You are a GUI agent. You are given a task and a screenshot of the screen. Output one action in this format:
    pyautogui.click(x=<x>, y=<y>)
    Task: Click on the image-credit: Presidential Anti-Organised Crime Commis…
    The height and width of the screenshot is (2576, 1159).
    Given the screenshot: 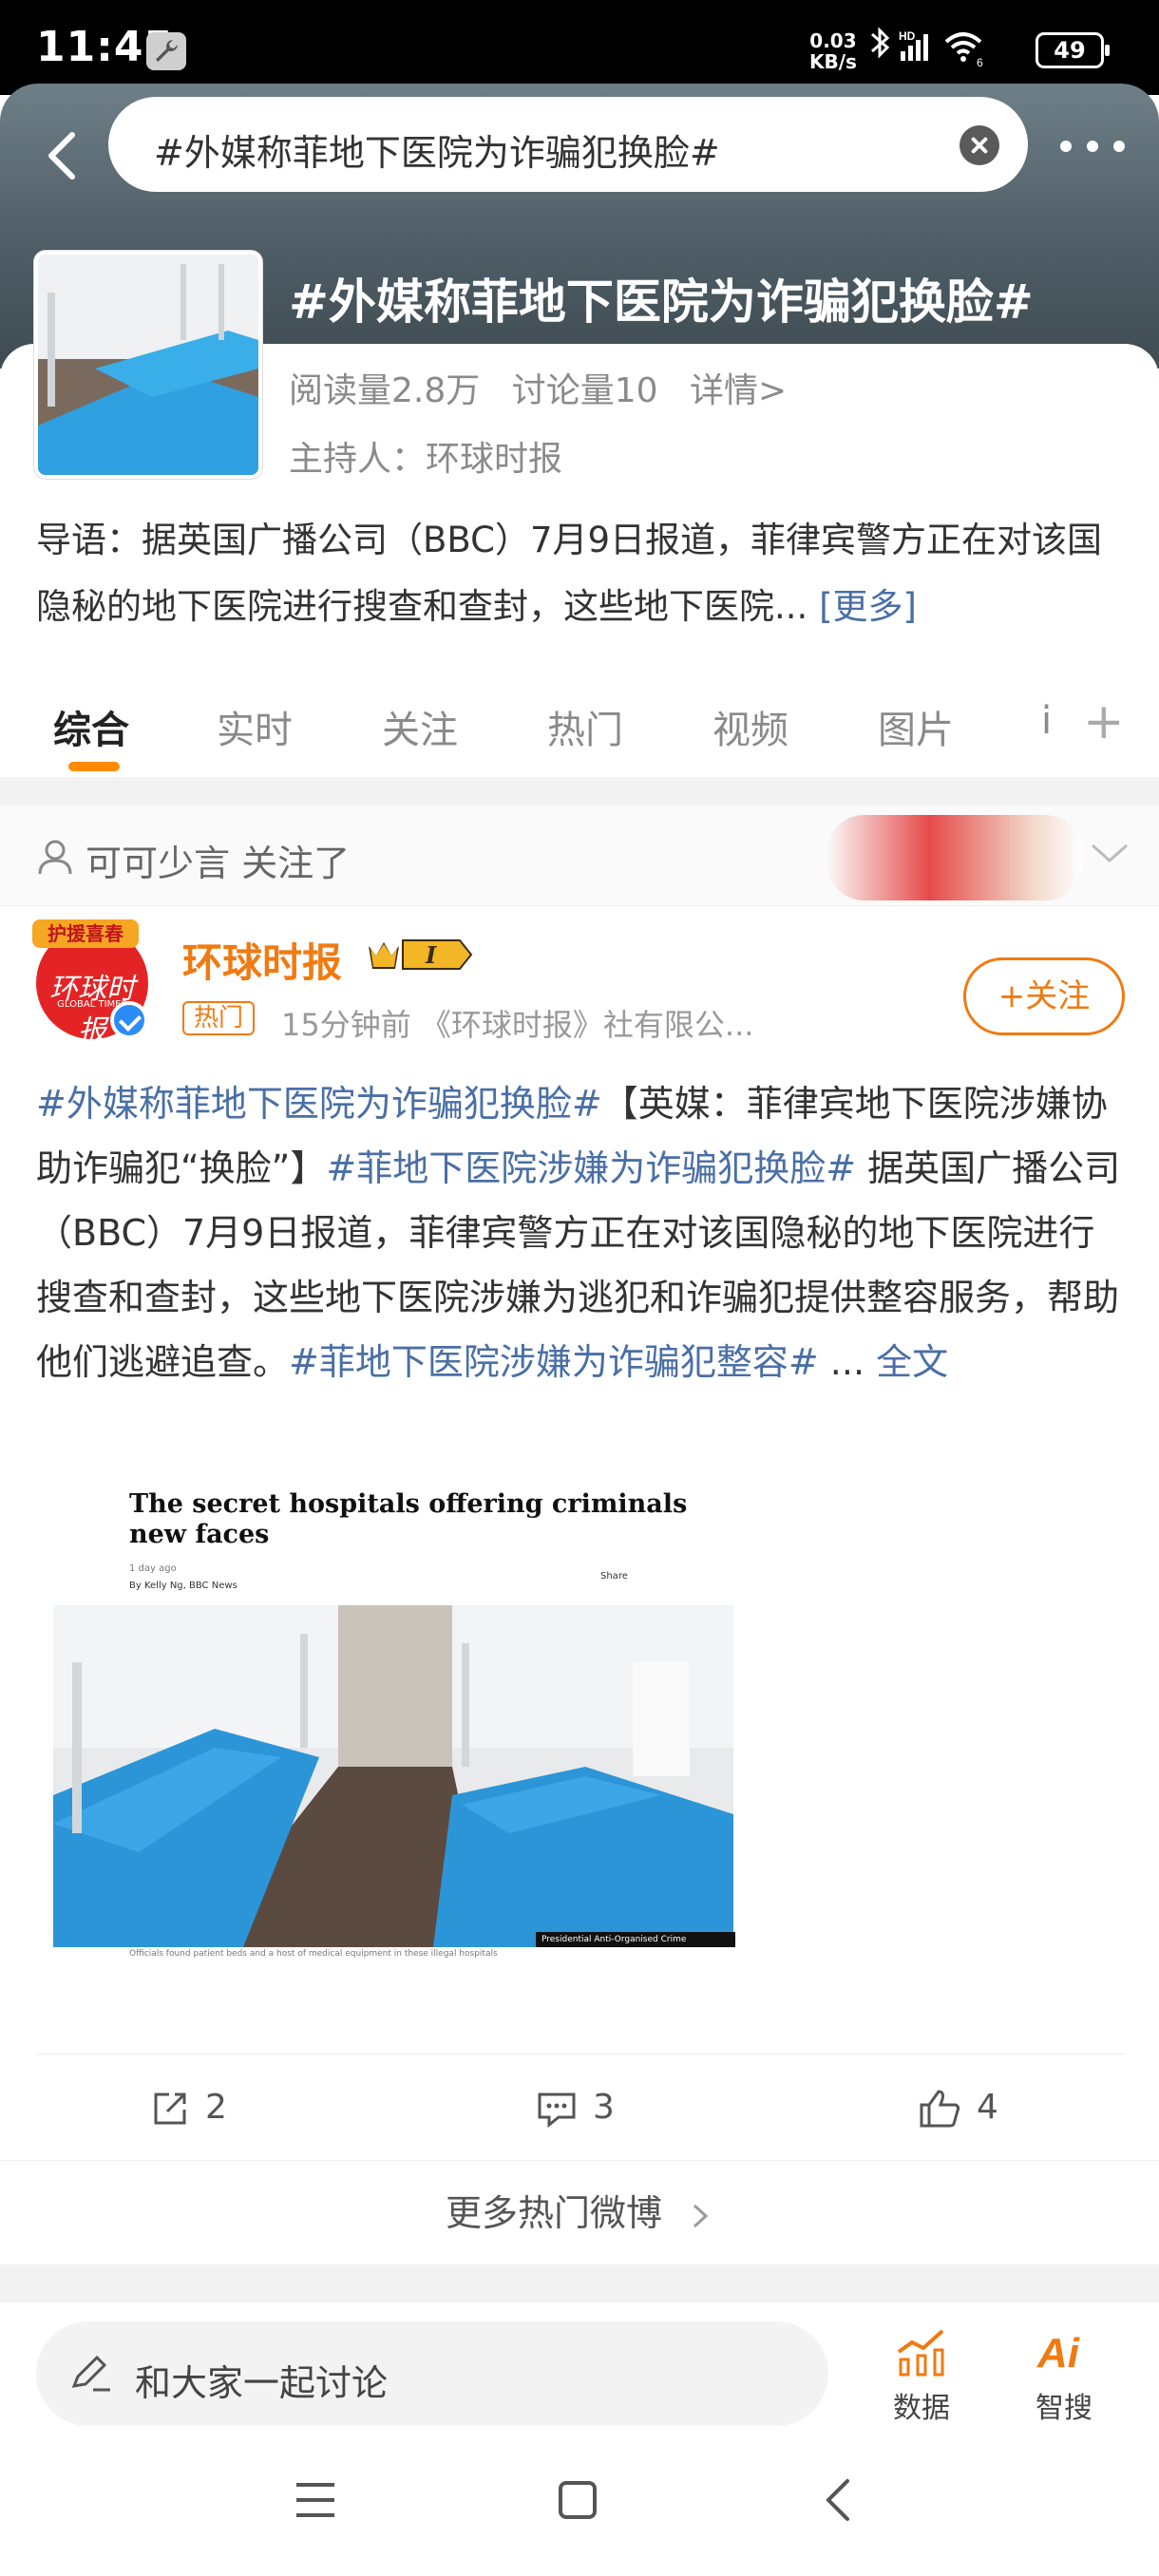 What is the action you would take?
    pyautogui.click(x=635, y=1946)
    